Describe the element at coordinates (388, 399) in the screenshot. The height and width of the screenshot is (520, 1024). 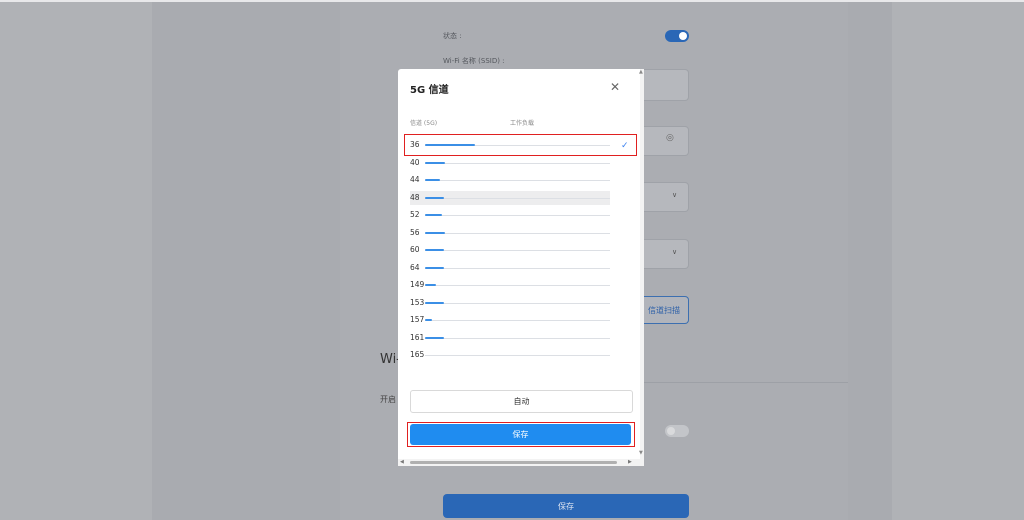
I see `enable-label: 开启` at that location.